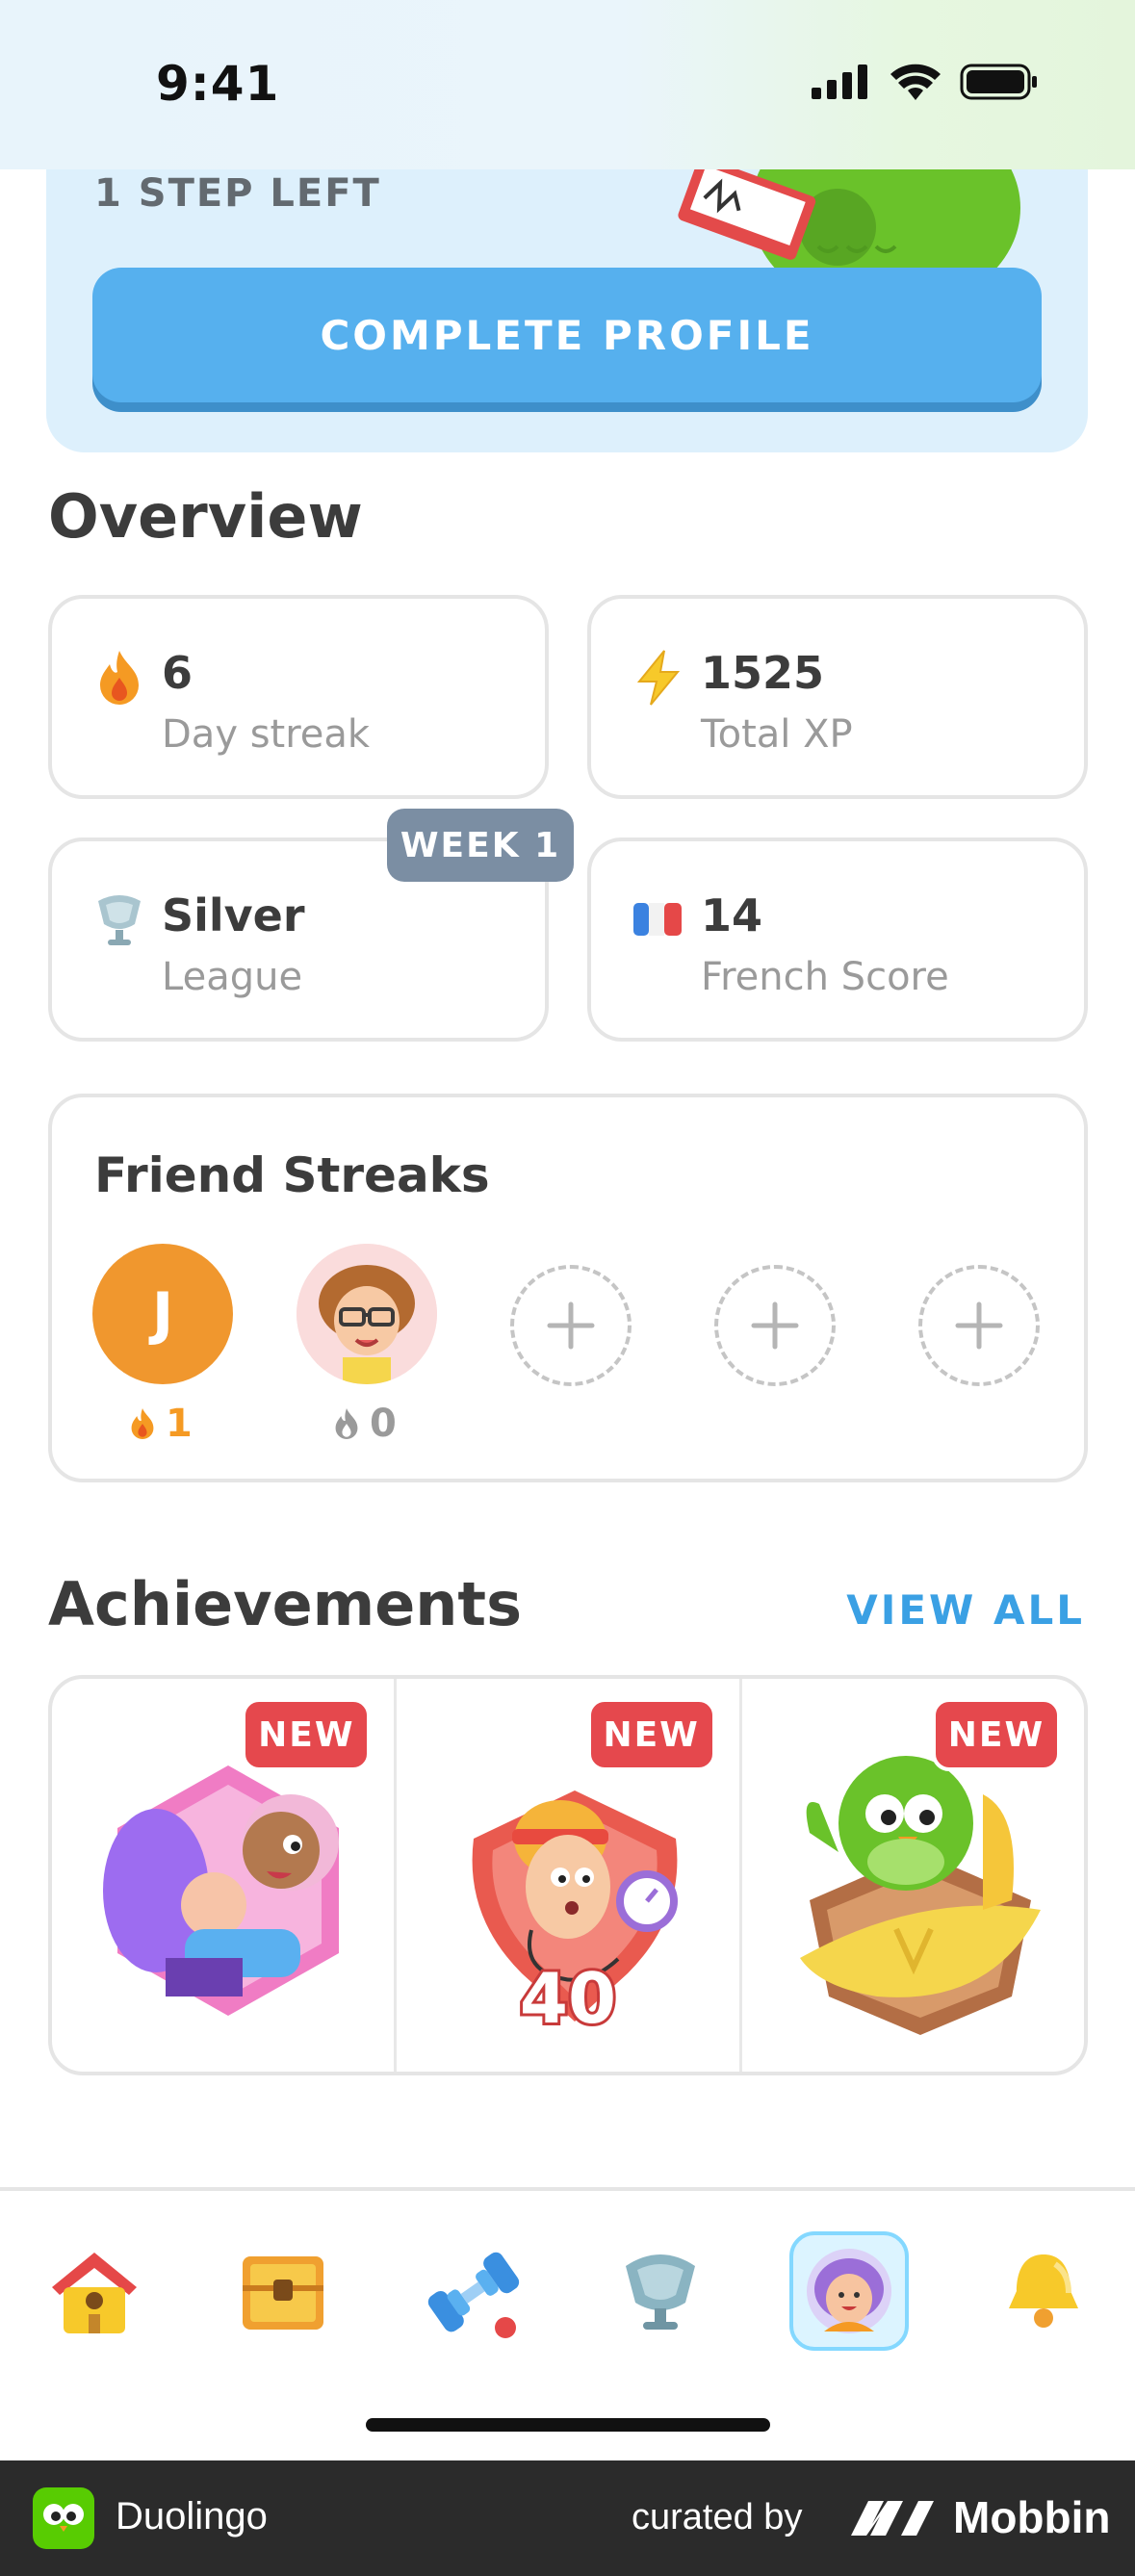 The height and width of the screenshot is (2576, 1135). What do you see at coordinates (292, 1175) in the screenshot?
I see `friend-streaks-title: Friend Streaks` at bounding box center [292, 1175].